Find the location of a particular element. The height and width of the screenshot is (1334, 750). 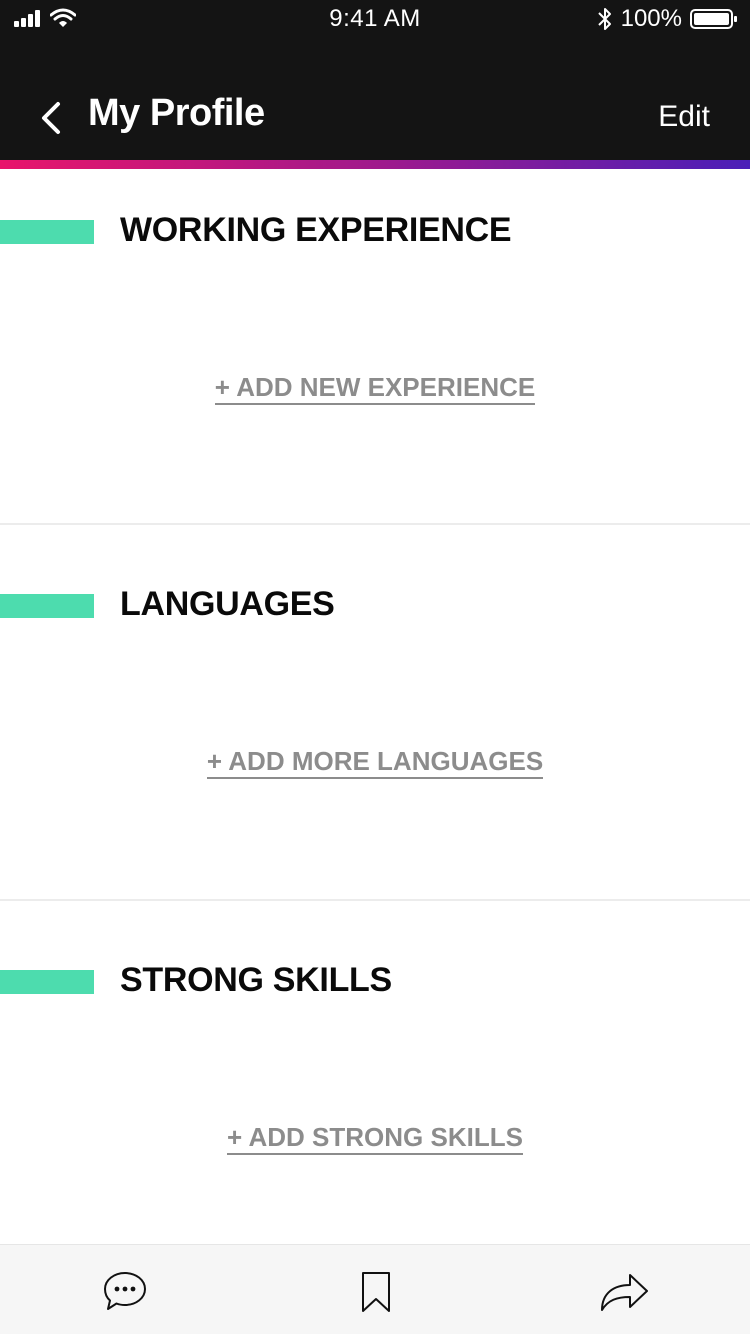

header-gradient-divider is located at coordinates (375, 164).